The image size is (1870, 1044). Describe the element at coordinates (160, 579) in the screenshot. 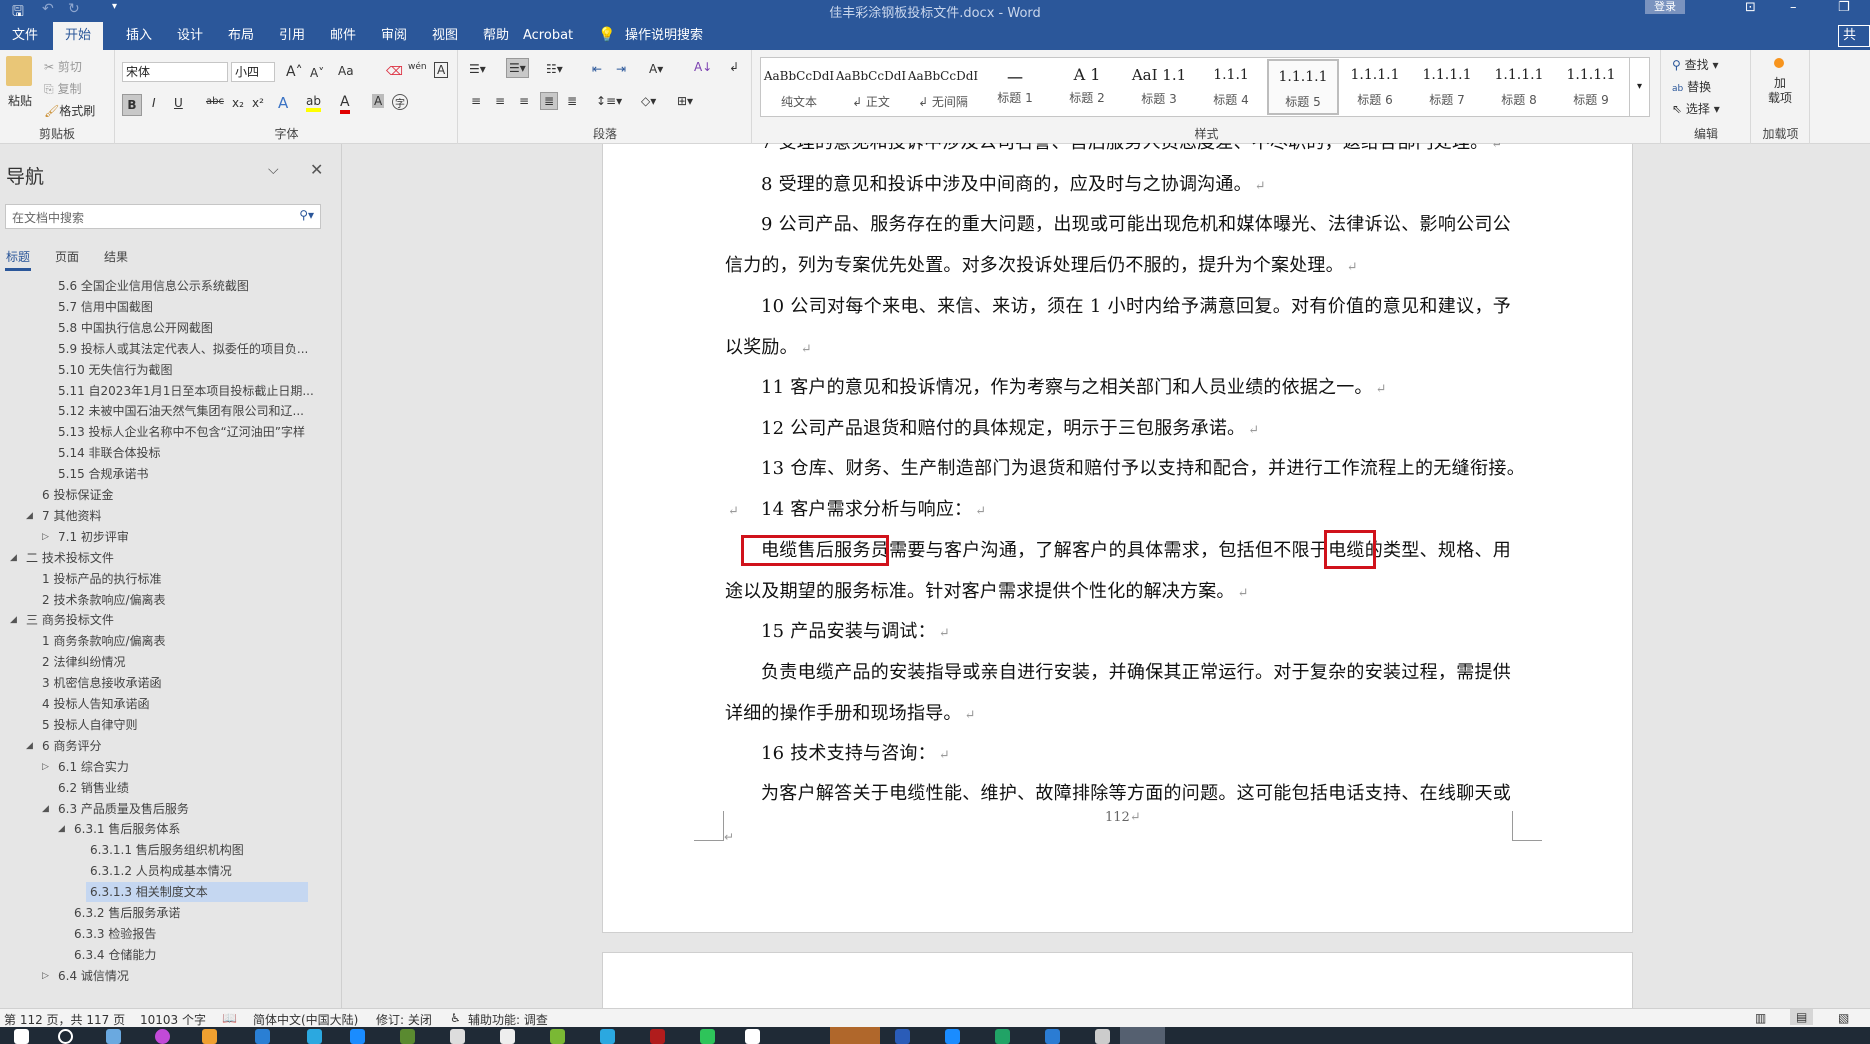

I see `nav-heading-item: 1 投标产品的执行标准` at that location.